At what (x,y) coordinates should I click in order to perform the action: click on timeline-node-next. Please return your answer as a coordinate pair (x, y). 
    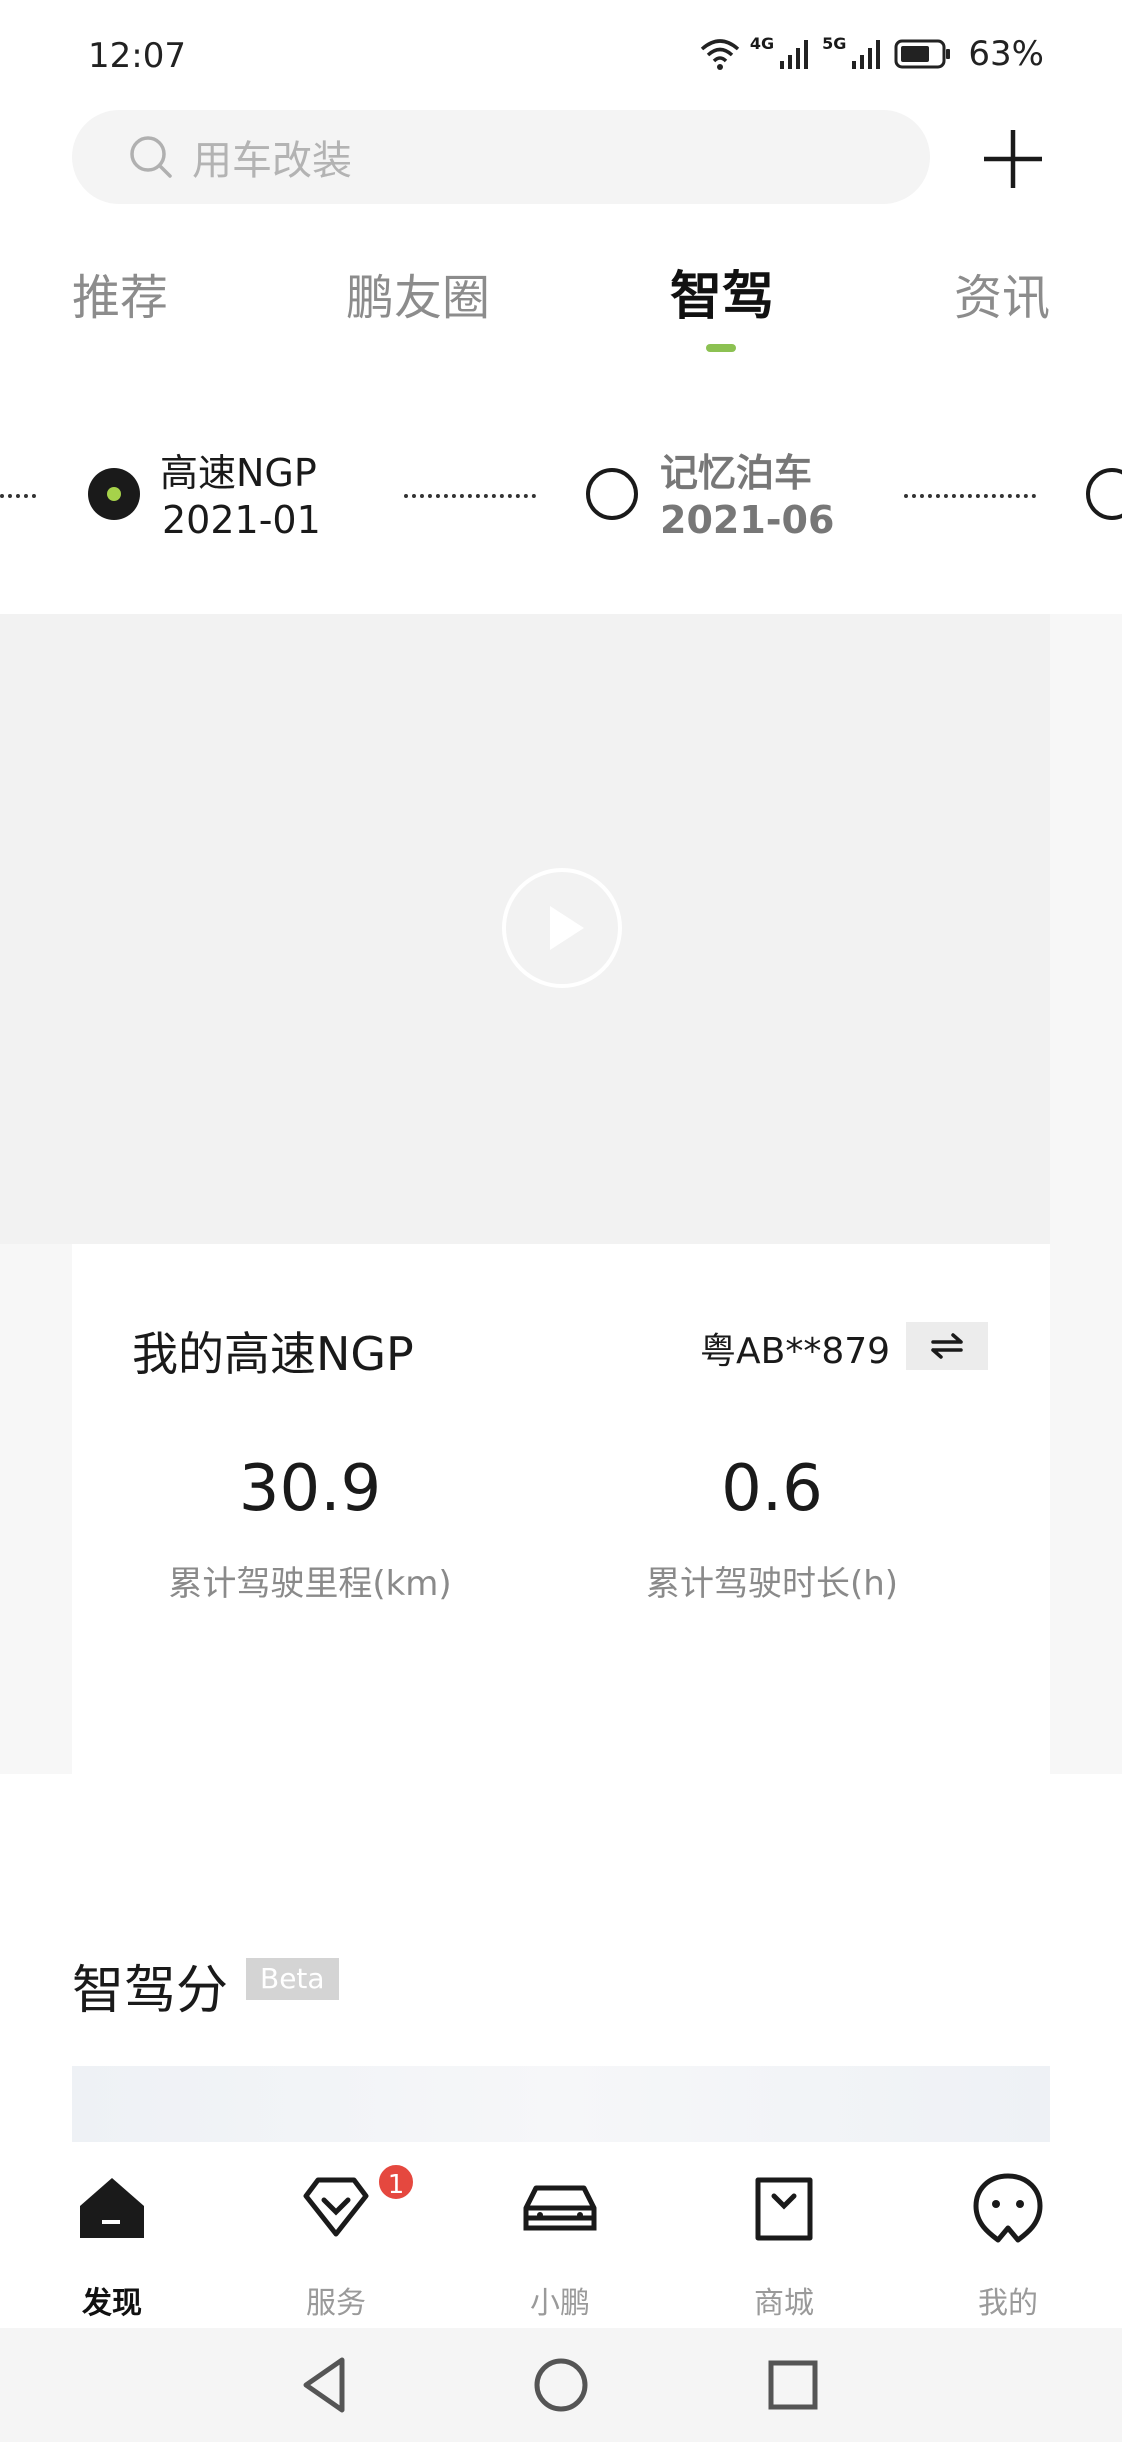
    Looking at the image, I should click on (1104, 494).